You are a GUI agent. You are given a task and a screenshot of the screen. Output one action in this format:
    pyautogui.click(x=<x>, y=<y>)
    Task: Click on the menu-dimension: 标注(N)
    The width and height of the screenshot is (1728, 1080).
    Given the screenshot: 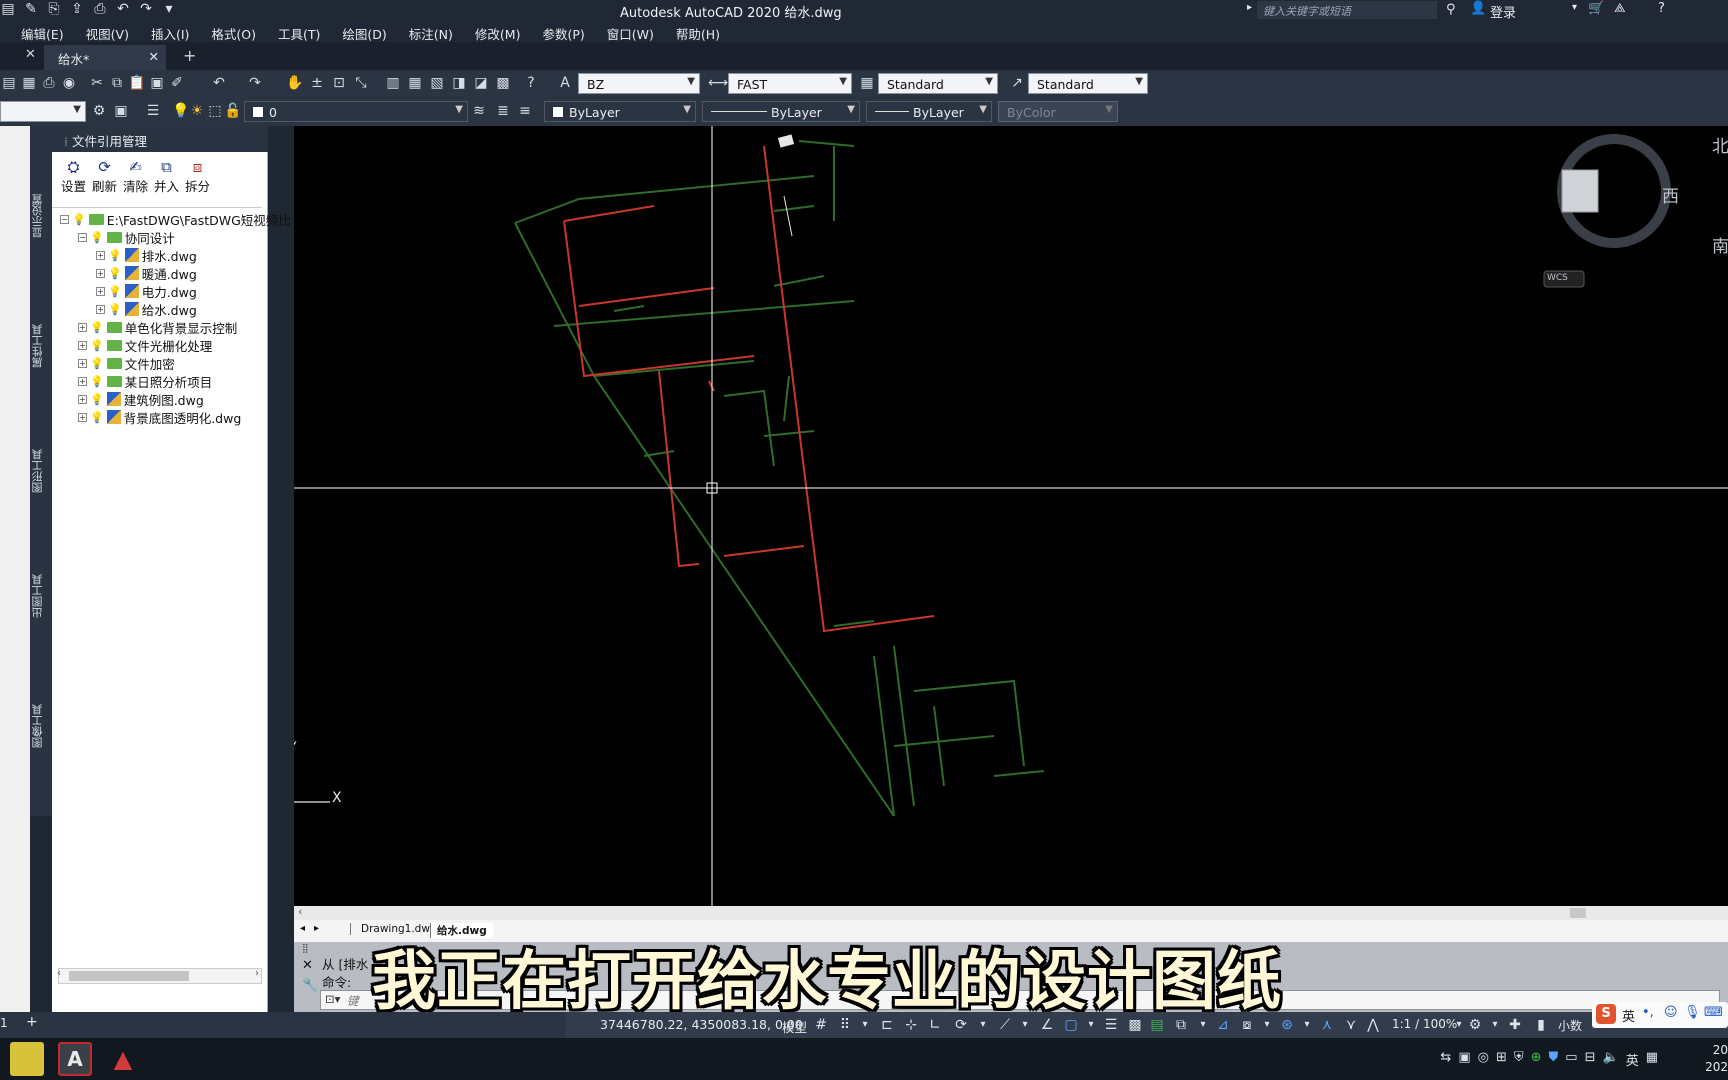 What is the action you would take?
    pyautogui.click(x=431, y=31)
    